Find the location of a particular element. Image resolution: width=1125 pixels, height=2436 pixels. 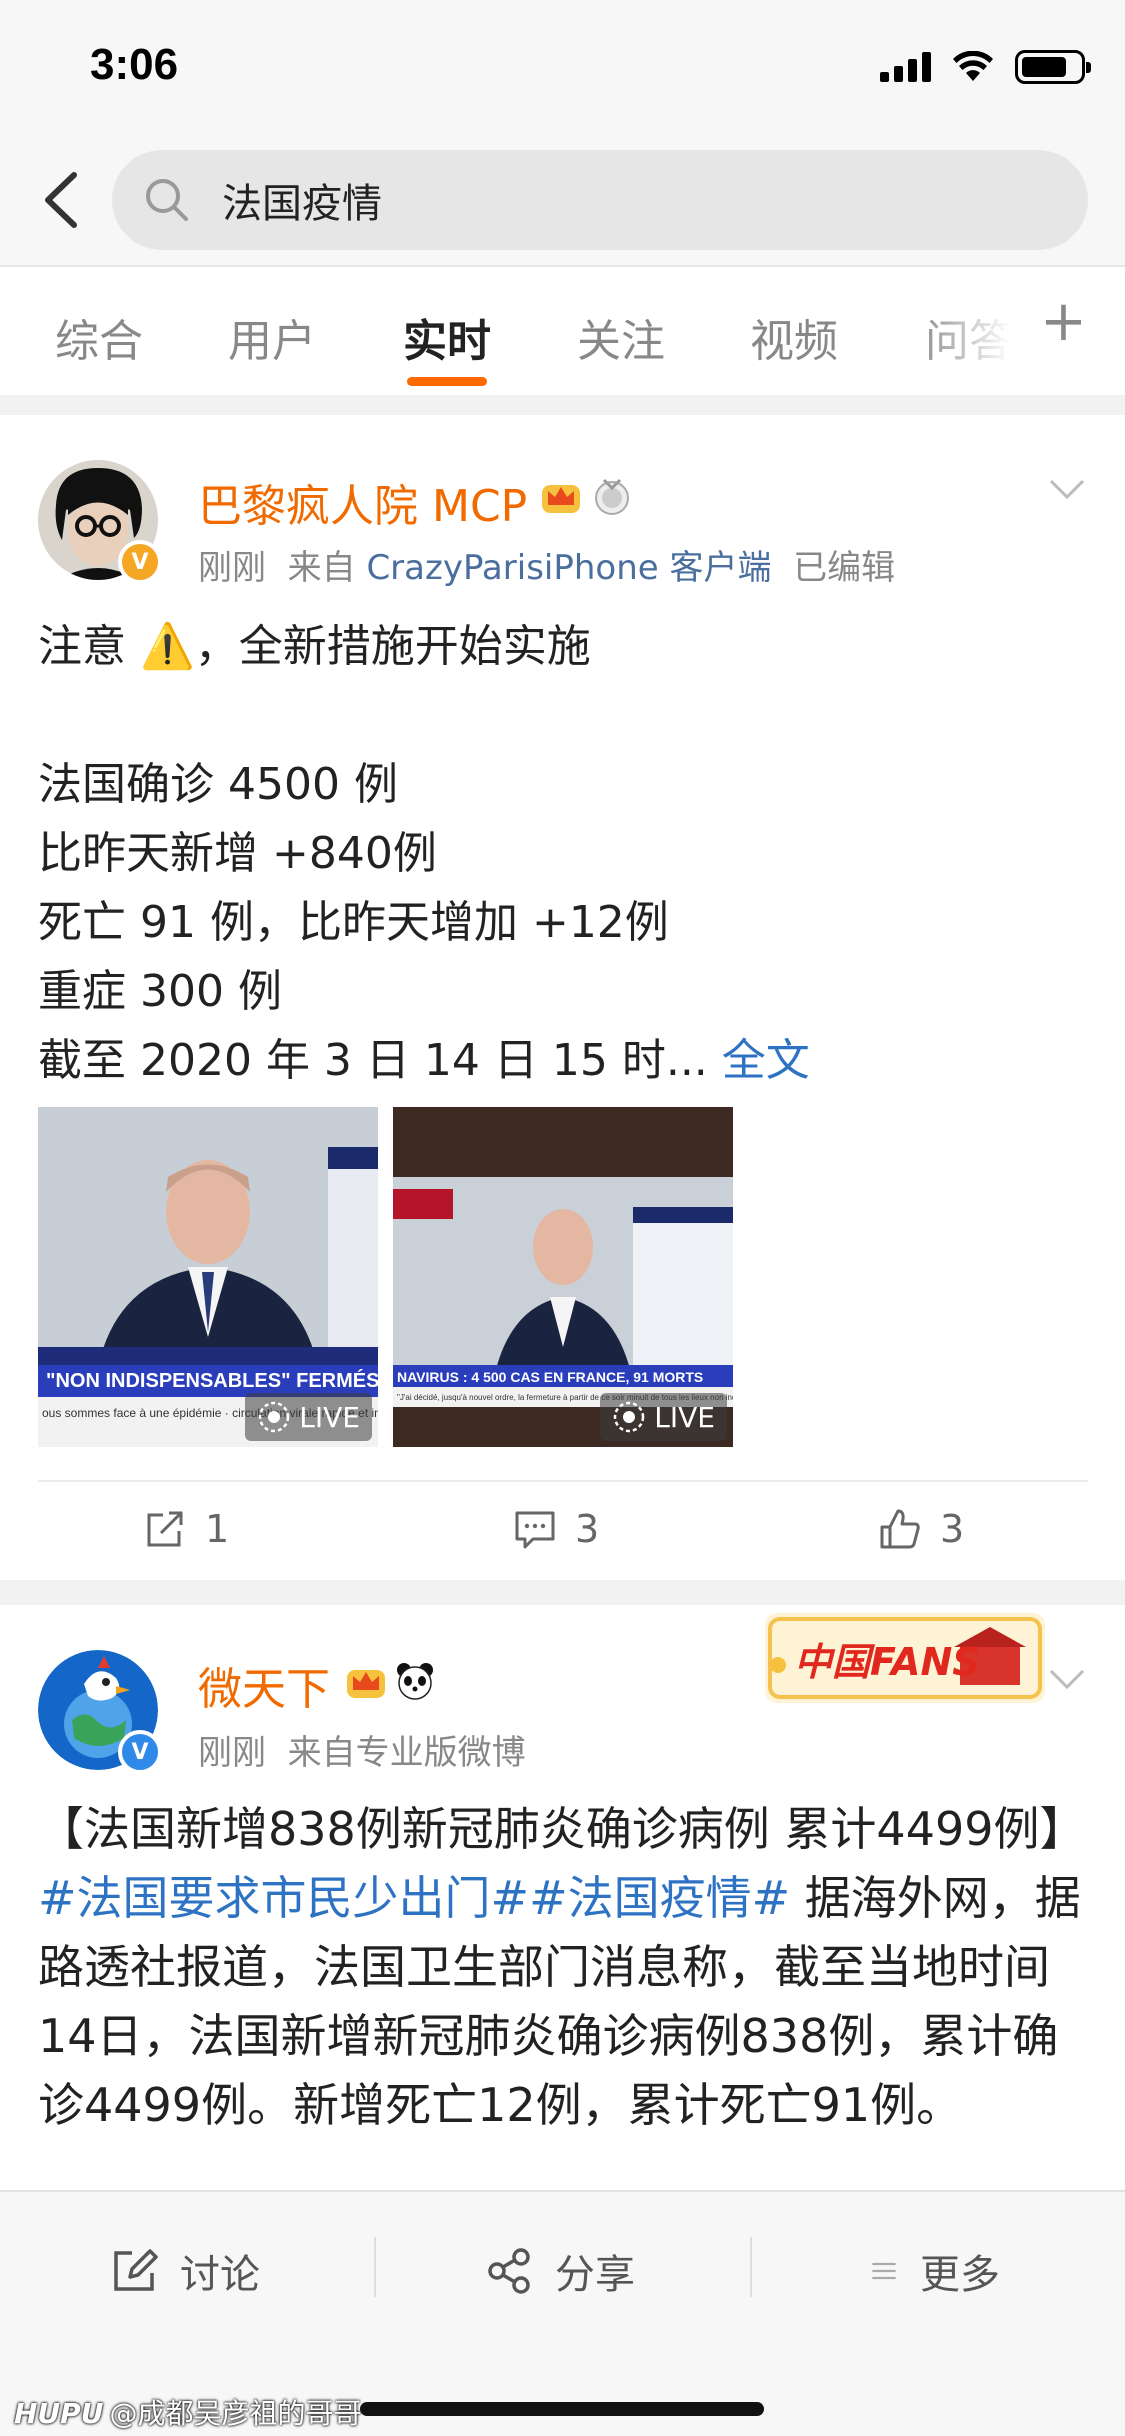

tab-following: 关注 is located at coordinates (621, 337).